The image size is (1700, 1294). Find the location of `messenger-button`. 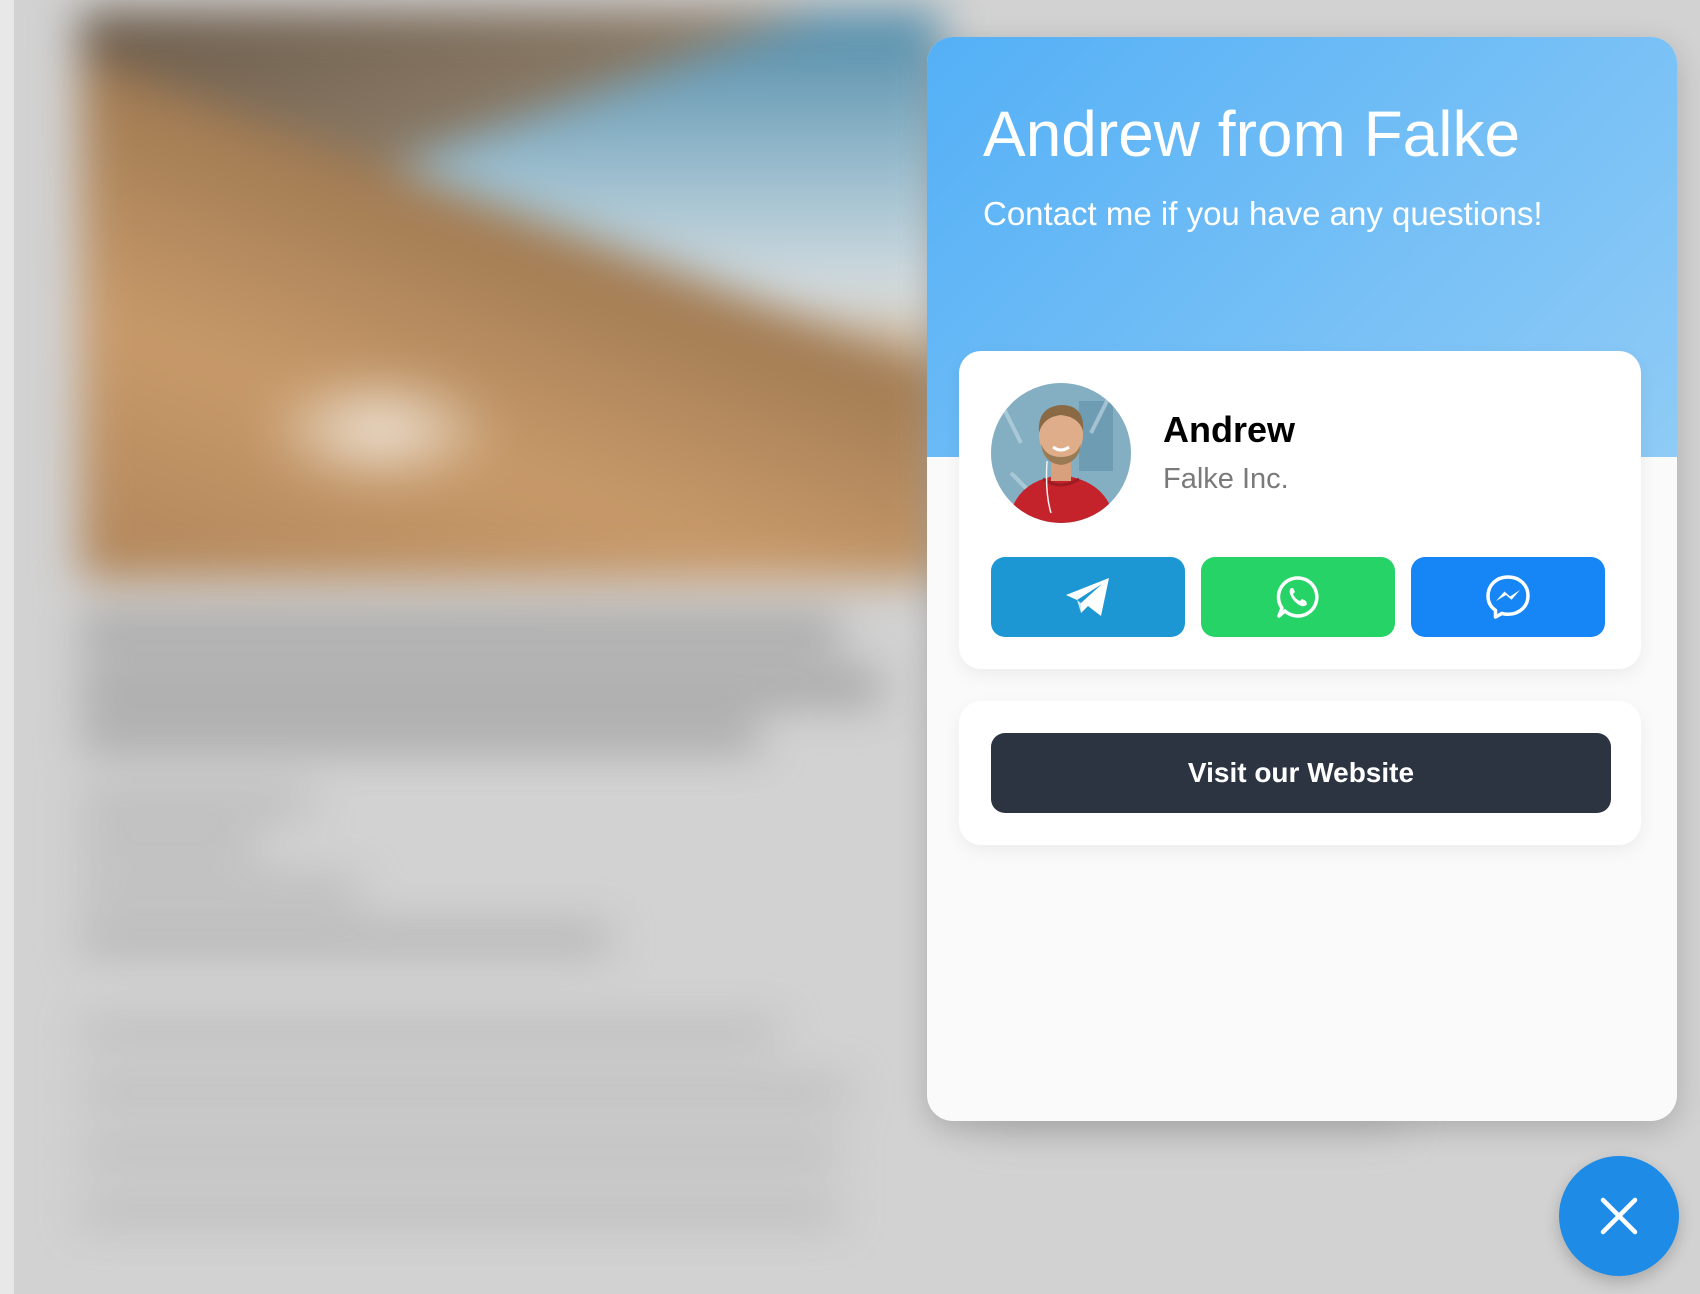

messenger-button is located at coordinates (1508, 597).